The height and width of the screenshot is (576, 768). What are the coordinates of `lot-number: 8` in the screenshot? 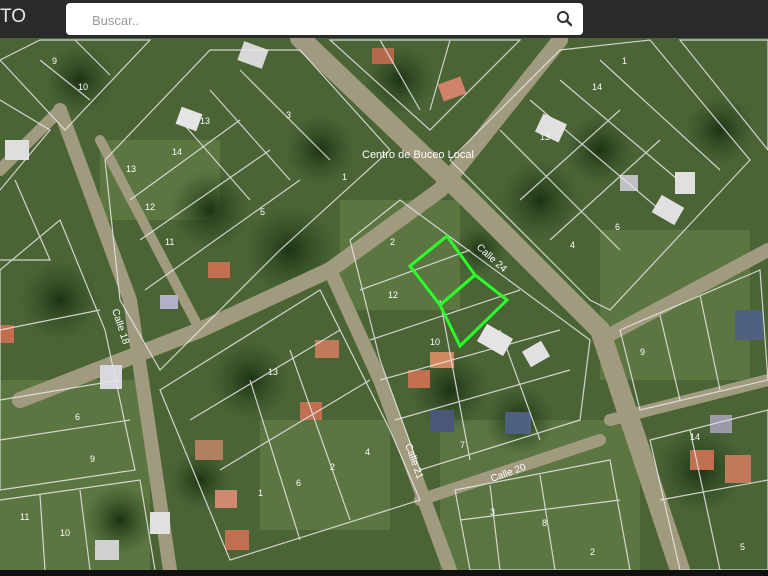 It's located at (544, 523).